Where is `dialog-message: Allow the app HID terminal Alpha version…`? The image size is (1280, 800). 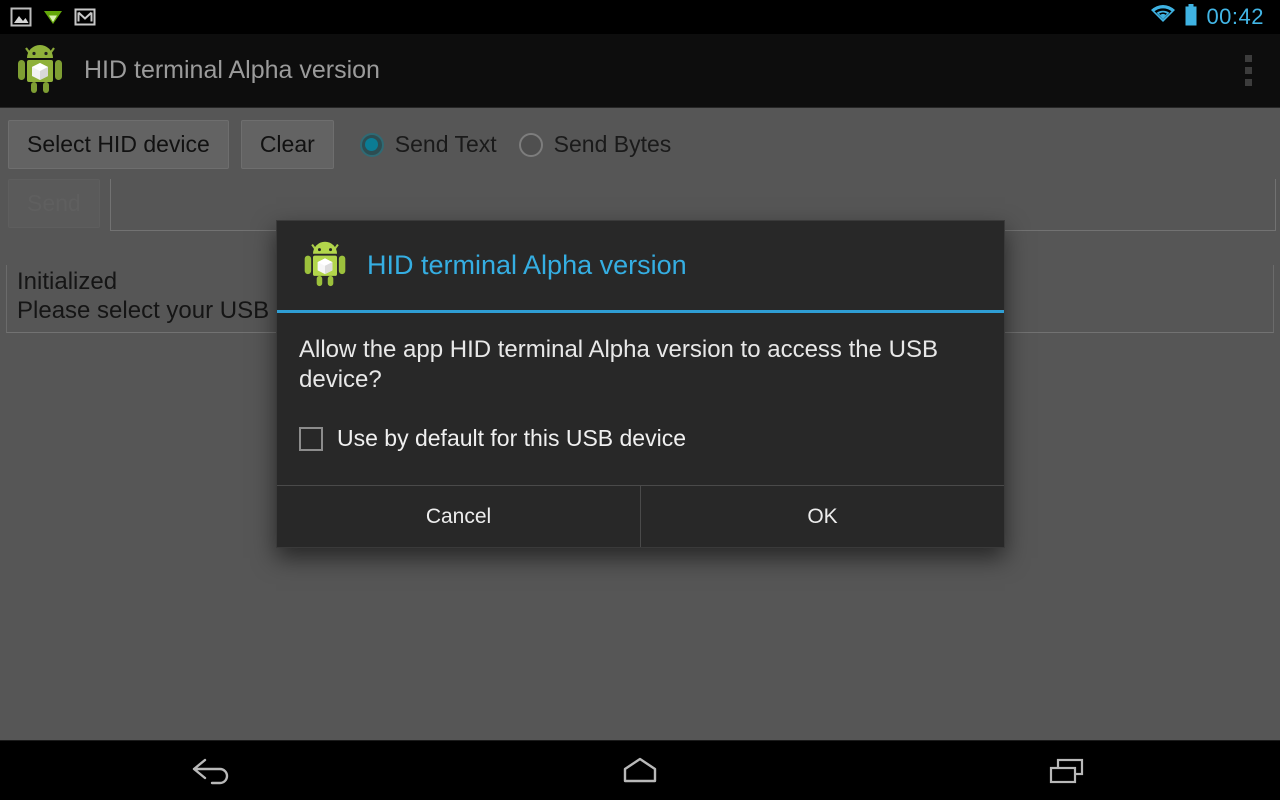 dialog-message: Allow the app HID terminal Alpha version… is located at coordinates (618, 364).